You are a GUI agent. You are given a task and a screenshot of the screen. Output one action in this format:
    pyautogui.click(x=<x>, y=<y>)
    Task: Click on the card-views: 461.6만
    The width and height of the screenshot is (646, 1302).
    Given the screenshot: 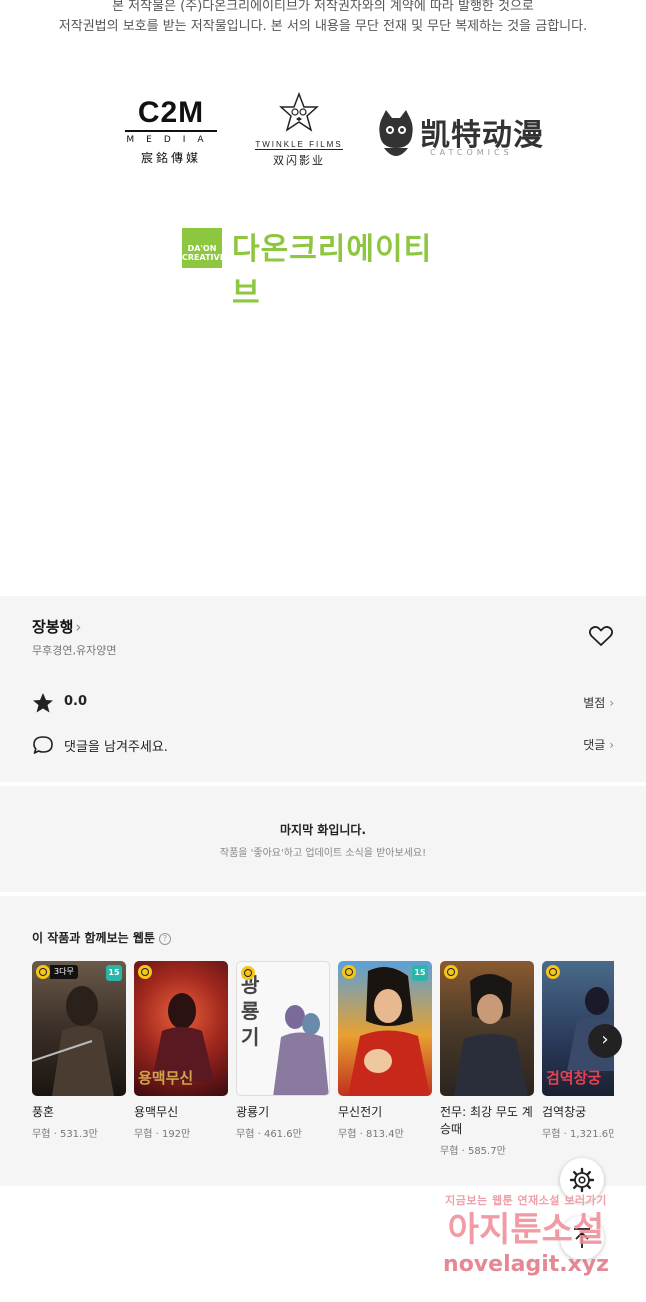 What is the action you would take?
    pyautogui.click(x=282, y=1134)
    